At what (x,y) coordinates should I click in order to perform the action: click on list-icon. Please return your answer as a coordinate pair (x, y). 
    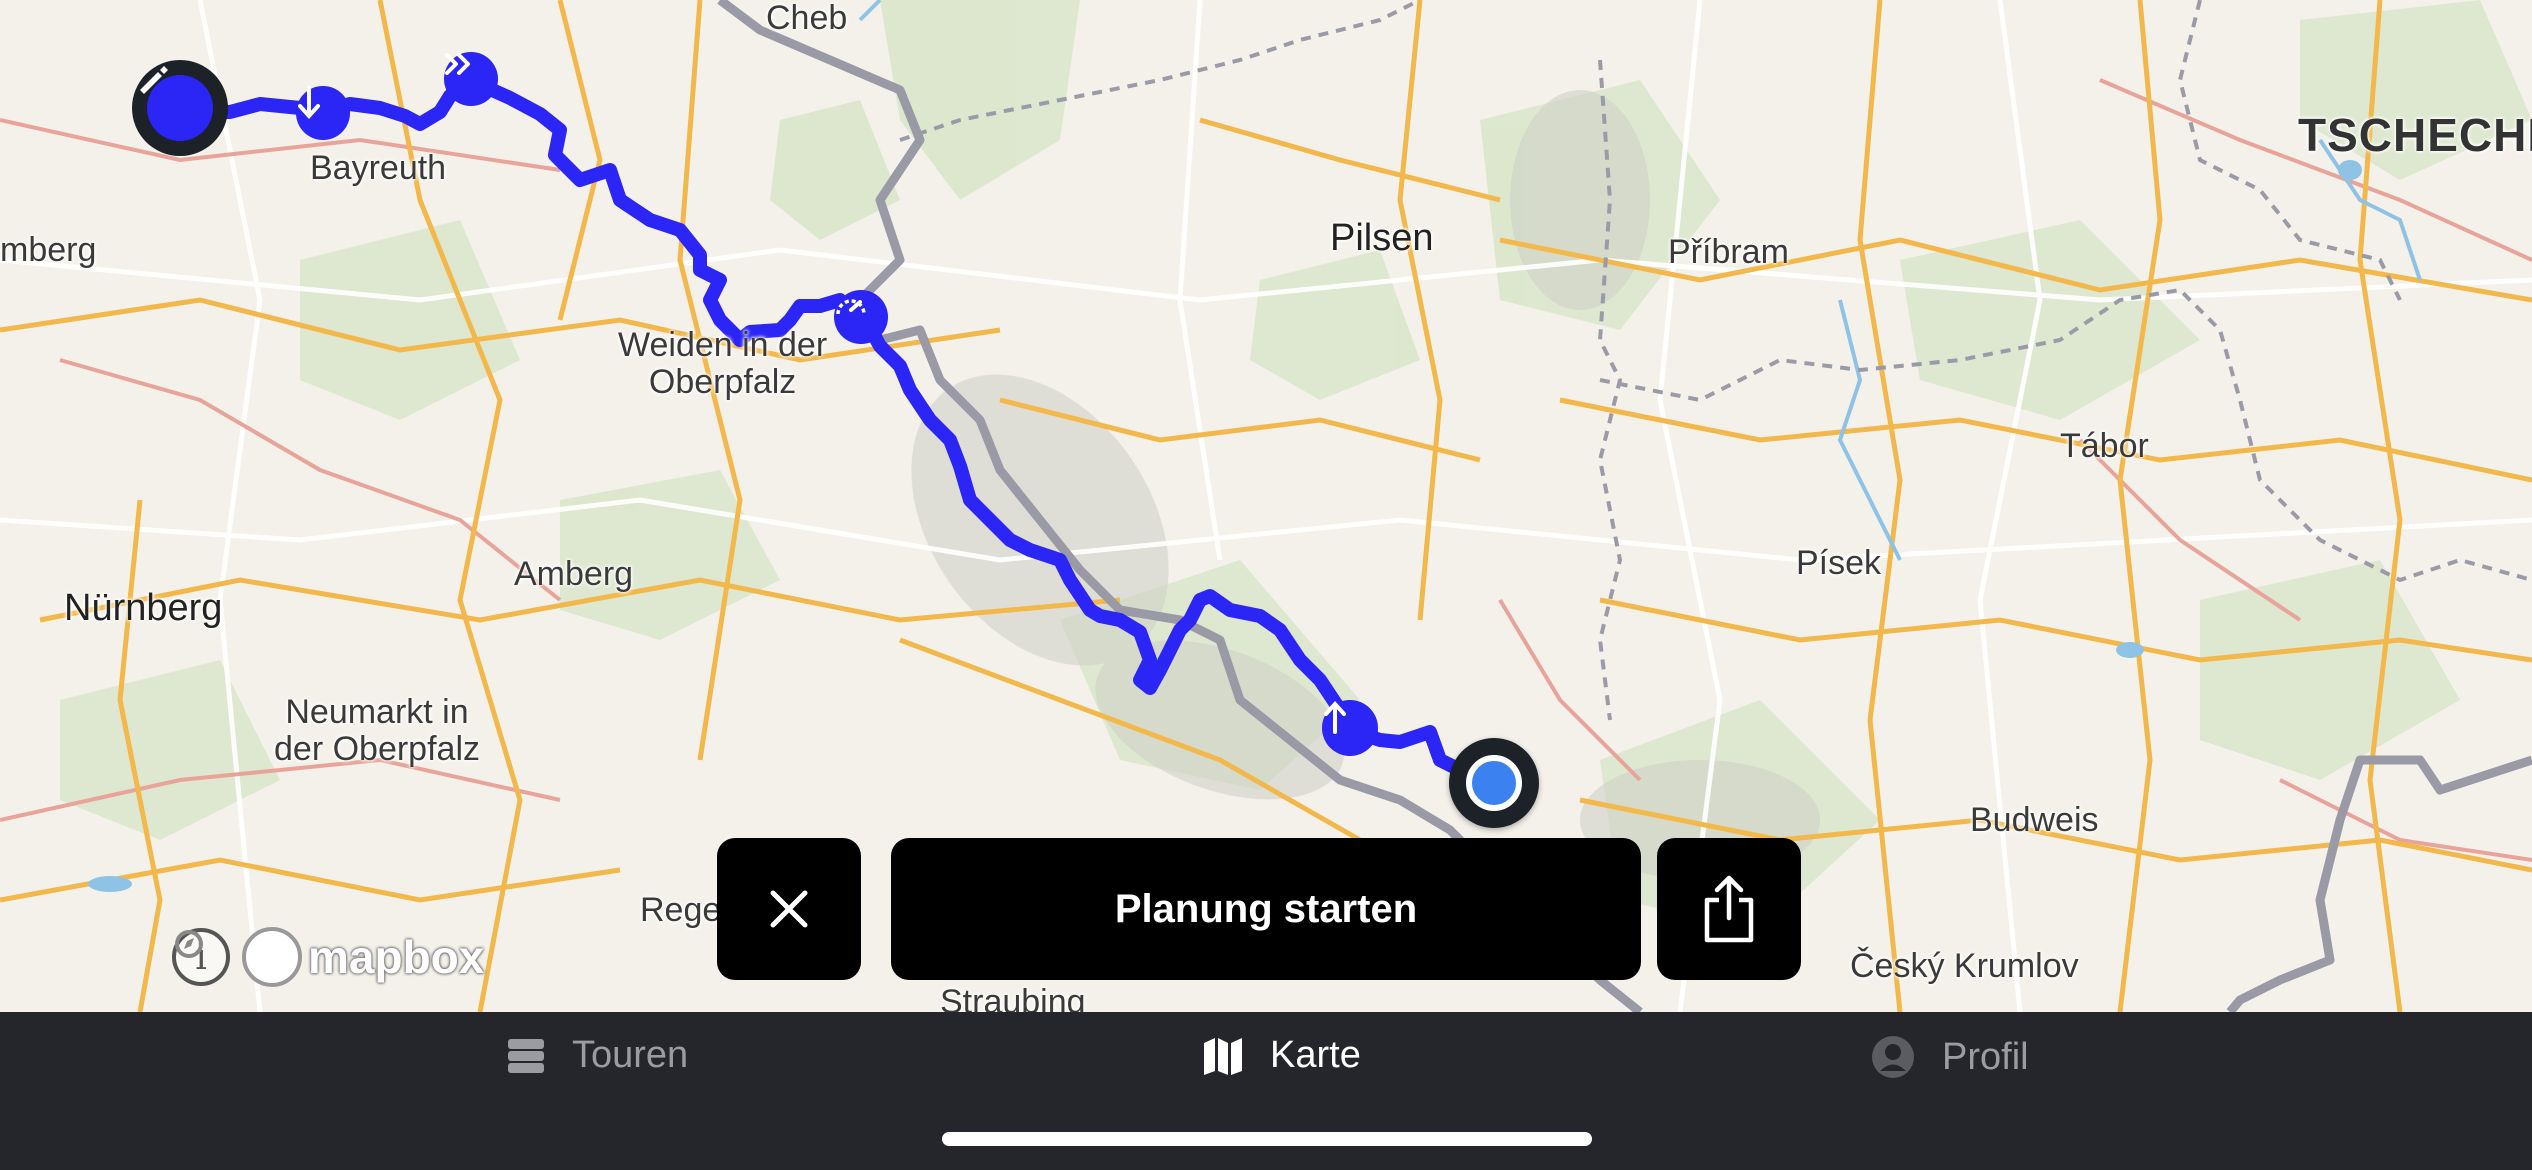
    Looking at the image, I should click on (526, 1056).